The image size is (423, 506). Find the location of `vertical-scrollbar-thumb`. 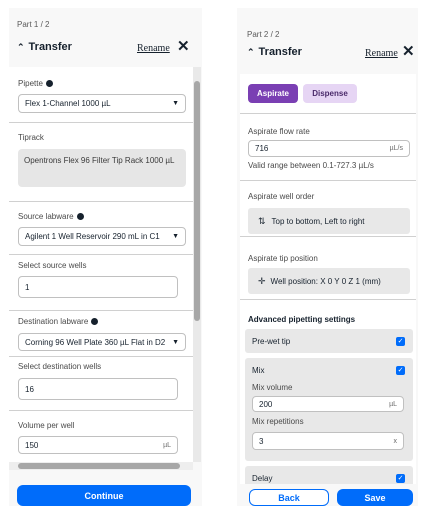

vertical-scrollbar-thumb is located at coordinates (197, 201).